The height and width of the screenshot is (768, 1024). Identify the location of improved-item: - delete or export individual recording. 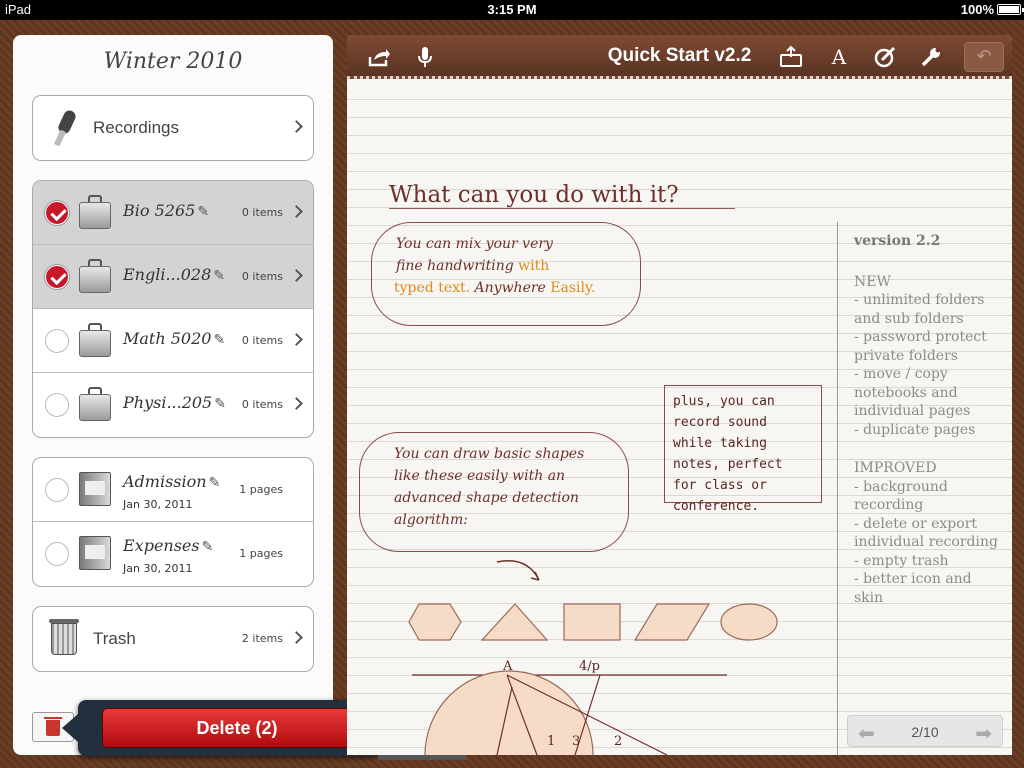
(926, 533).